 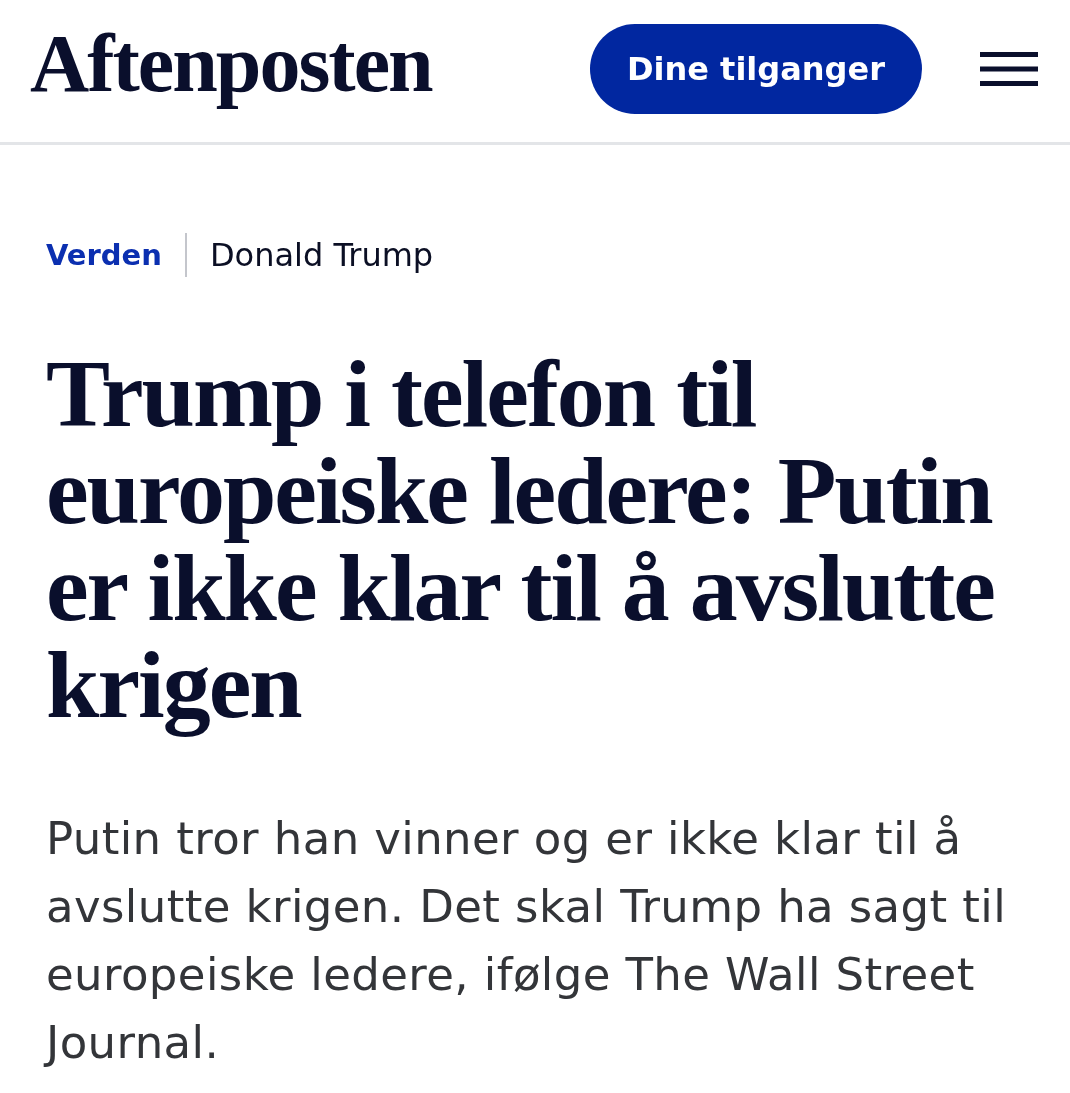 I want to click on section-link: Verden, so click(x=104, y=255).